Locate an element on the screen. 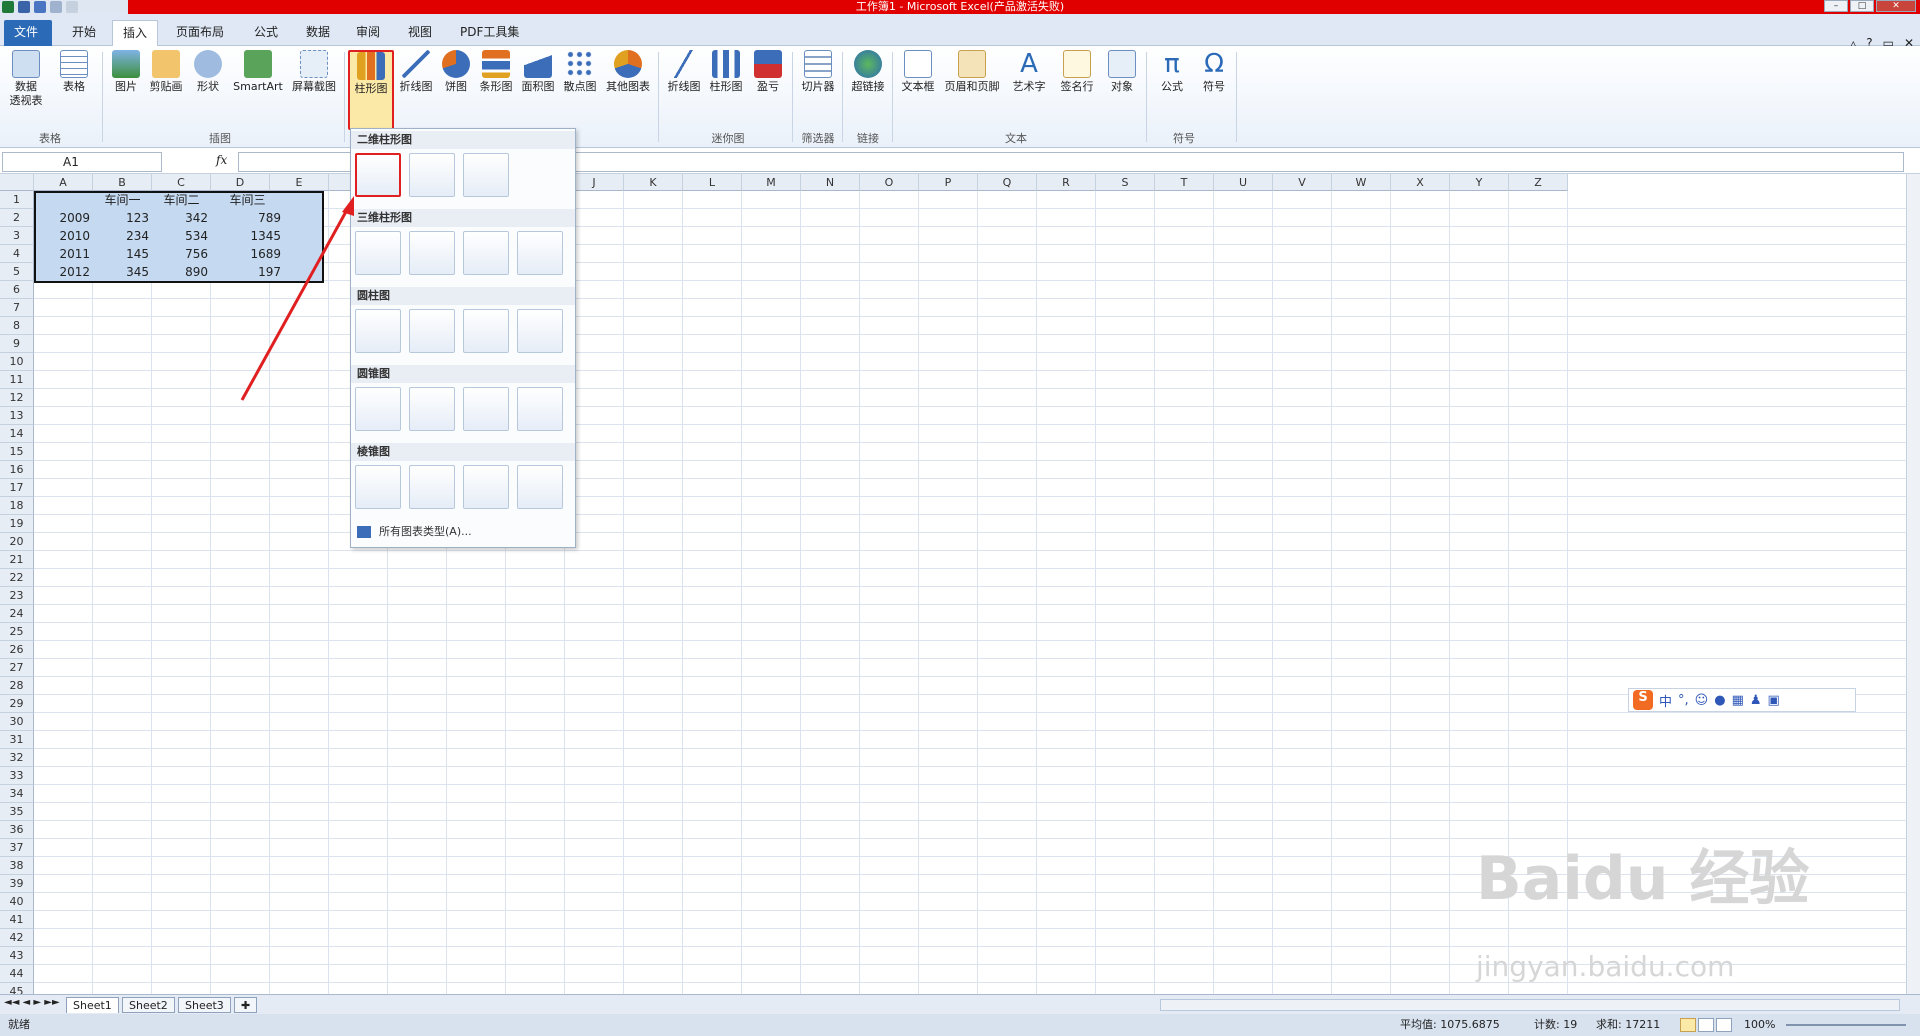  vertical-scrollbar is located at coordinates (1913, 584).